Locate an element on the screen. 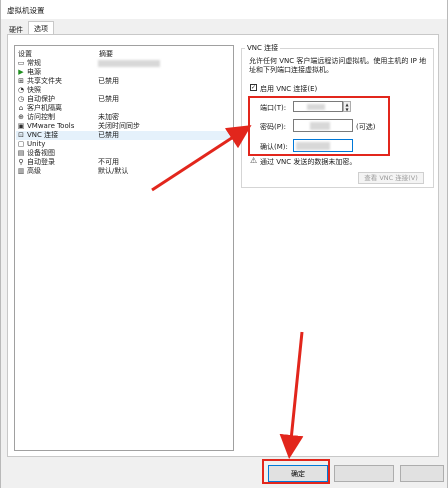 This screenshot has width=448, height=488. redacted-port is located at coordinates (316, 107).